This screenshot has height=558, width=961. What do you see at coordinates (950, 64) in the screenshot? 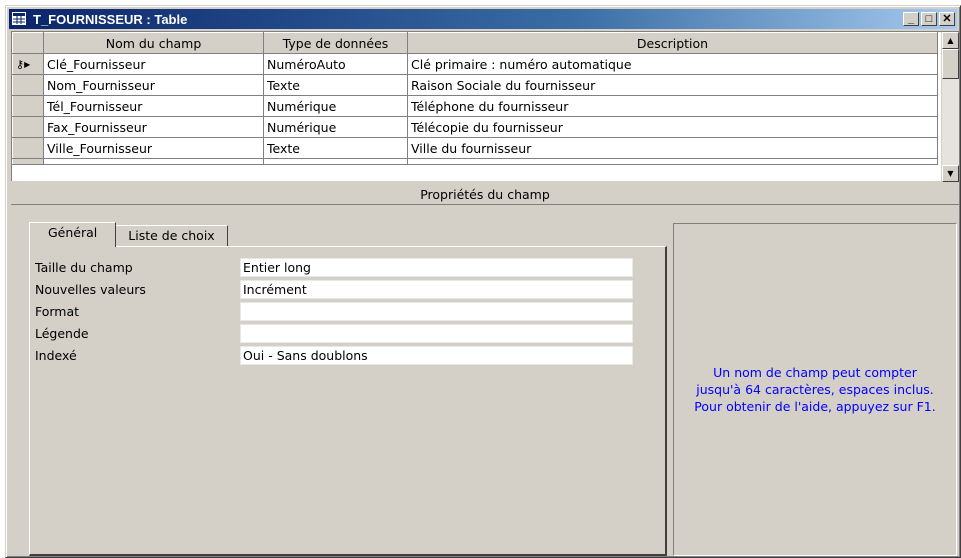
I see `scroll-thumb` at bounding box center [950, 64].